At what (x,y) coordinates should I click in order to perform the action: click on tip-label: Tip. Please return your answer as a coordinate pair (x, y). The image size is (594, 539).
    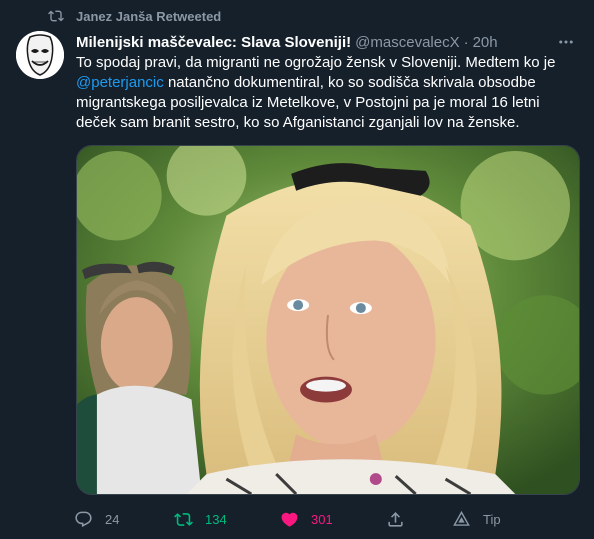
    Looking at the image, I should click on (492, 519).